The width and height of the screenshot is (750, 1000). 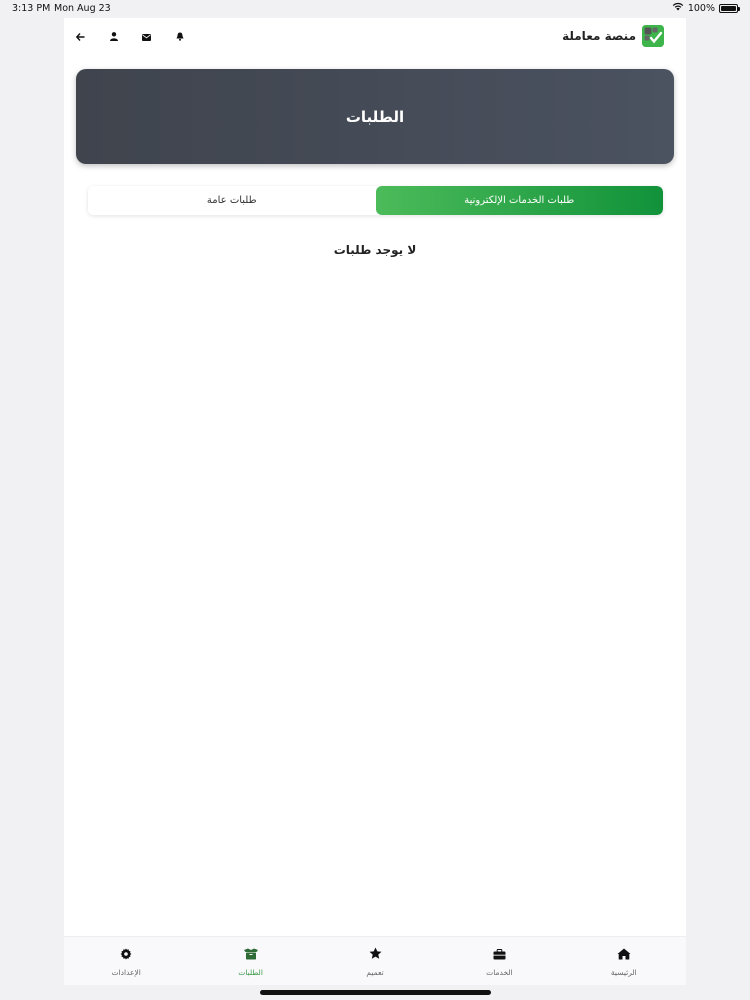 I want to click on nav-item-circular: تعميم, so click(x=375, y=961).